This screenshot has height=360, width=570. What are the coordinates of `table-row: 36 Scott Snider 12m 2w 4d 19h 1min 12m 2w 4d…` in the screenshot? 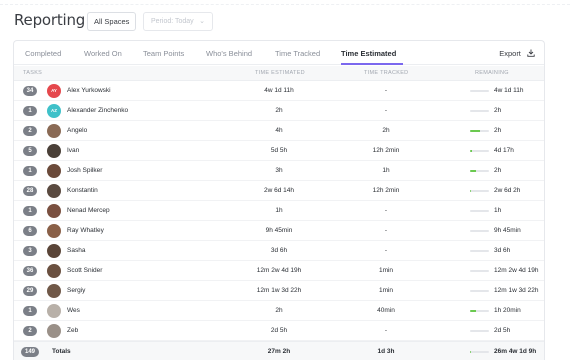 It's located at (279, 271).